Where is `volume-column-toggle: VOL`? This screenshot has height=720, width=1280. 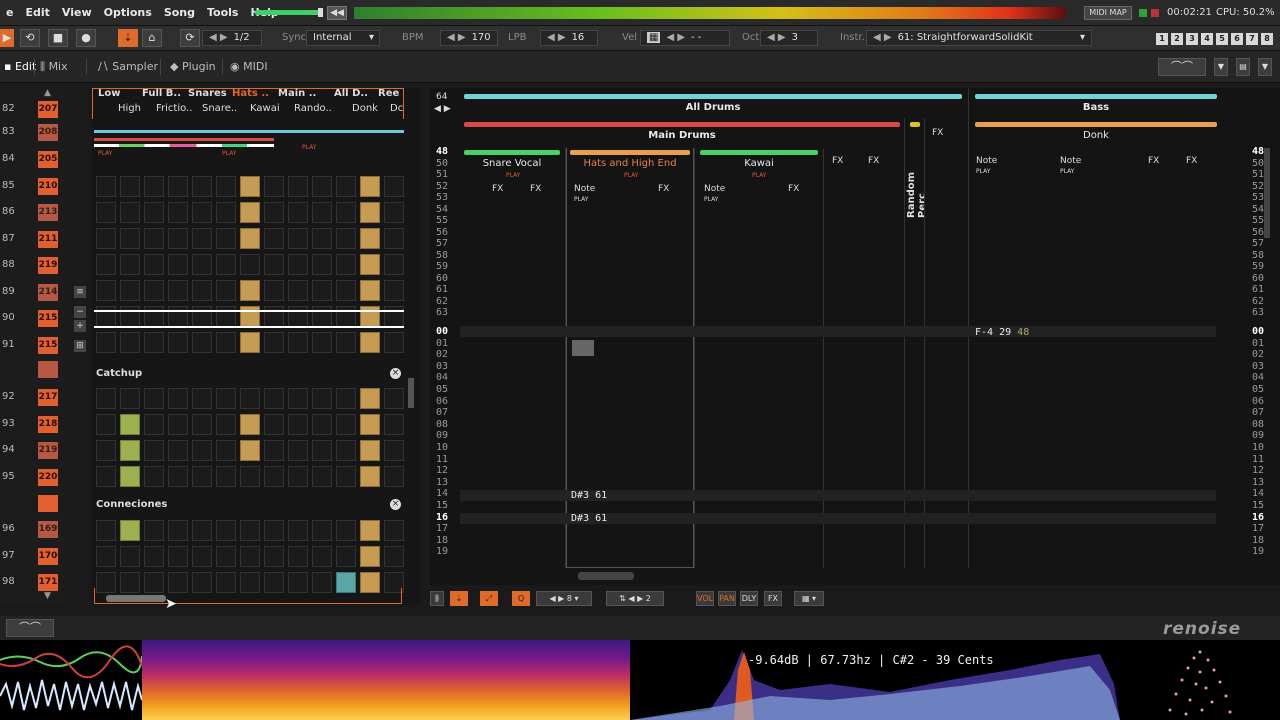
volume-column-toggle: VOL is located at coordinates (705, 598).